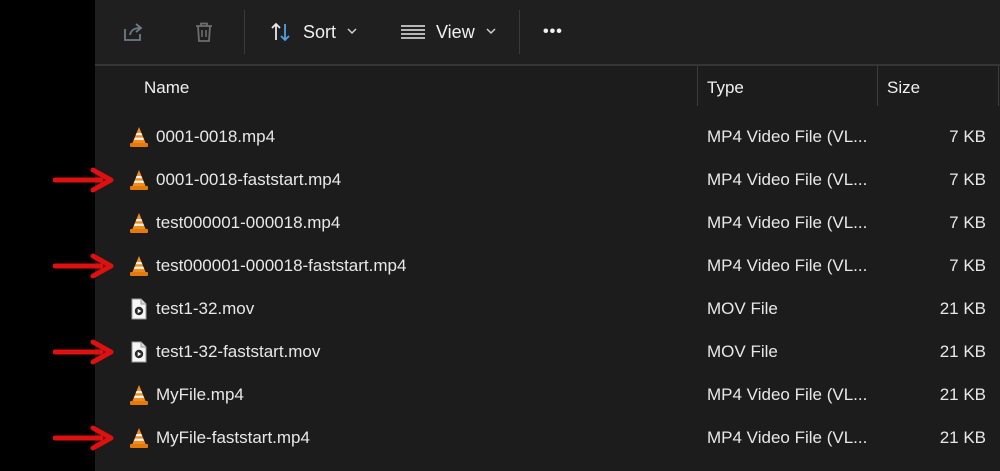  Describe the element at coordinates (547, 394) in the screenshot. I see `file-row: MyFile.mp4 MP4 Video File (VL... 21 KB` at that location.